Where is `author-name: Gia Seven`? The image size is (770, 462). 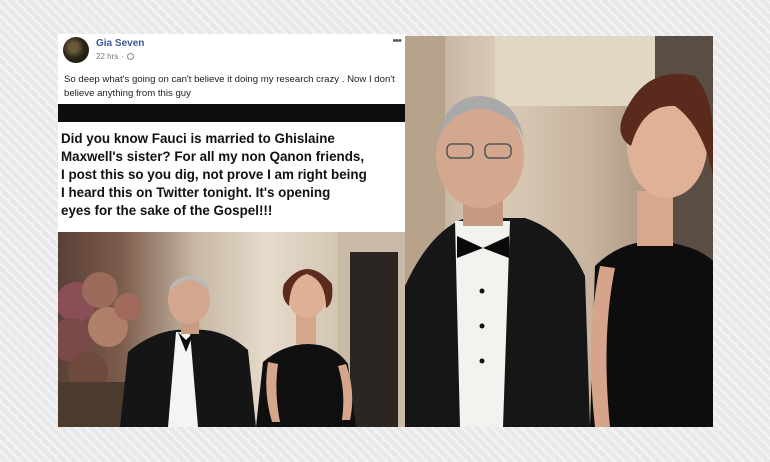
author-name: Gia Seven is located at coordinates (120, 43).